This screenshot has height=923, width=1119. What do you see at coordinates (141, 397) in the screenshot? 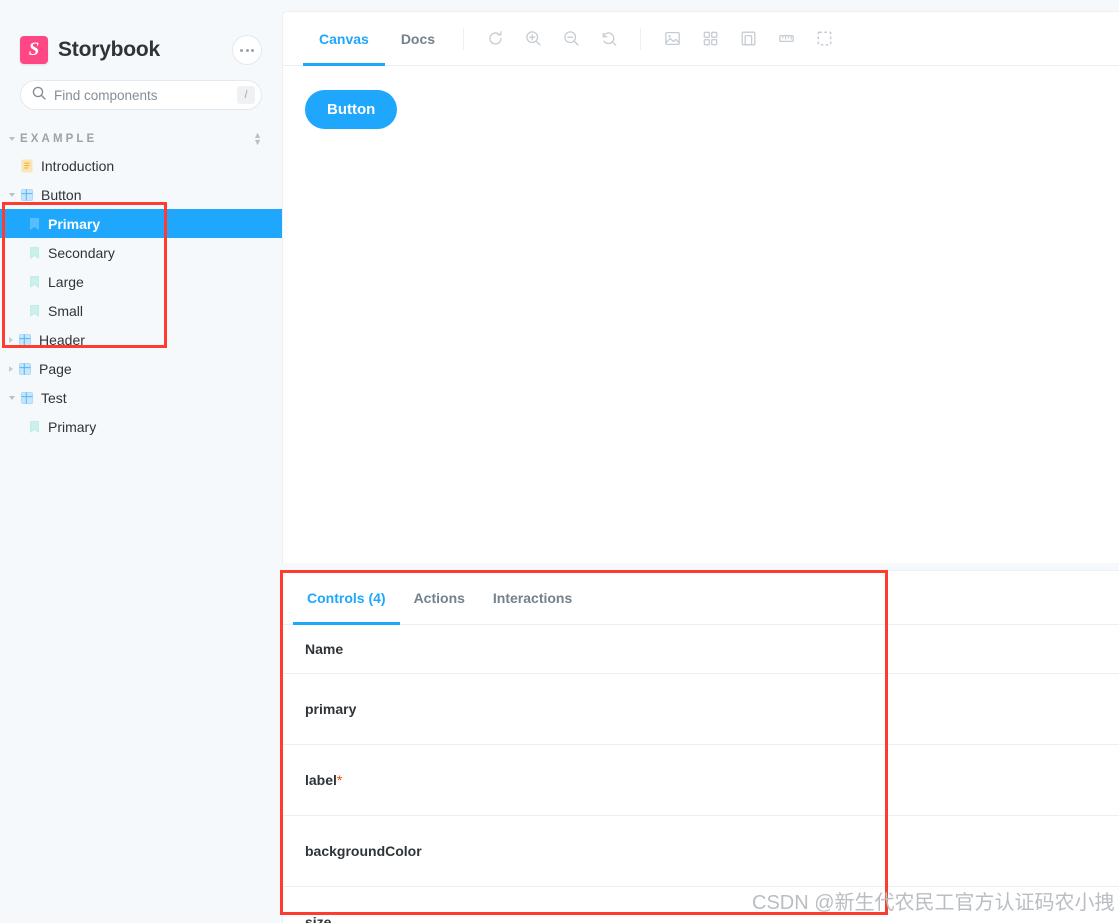
I see `sidebar-item-test: Test` at bounding box center [141, 397].